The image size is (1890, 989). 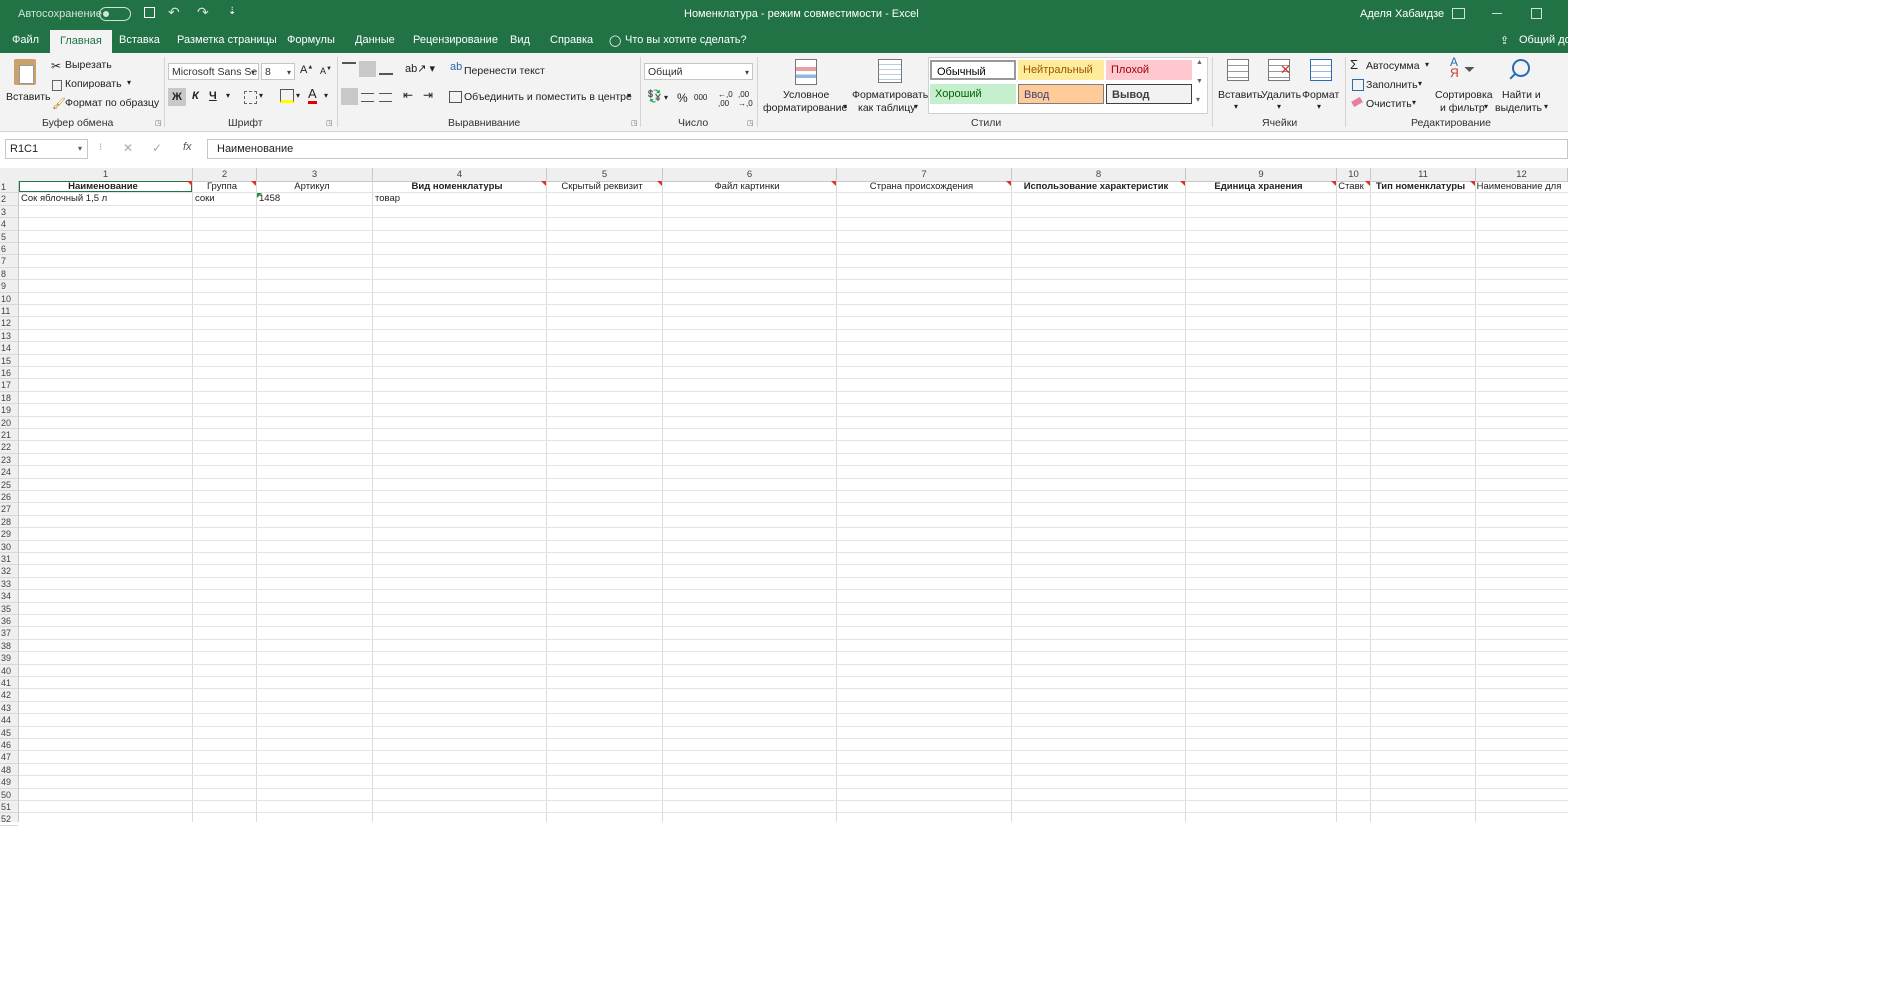 What do you see at coordinates (1463, 85) in the screenshot?
I see `sort-filter-button: AЯ ⏷ Сортировка и фильтр ▾` at bounding box center [1463, 85].